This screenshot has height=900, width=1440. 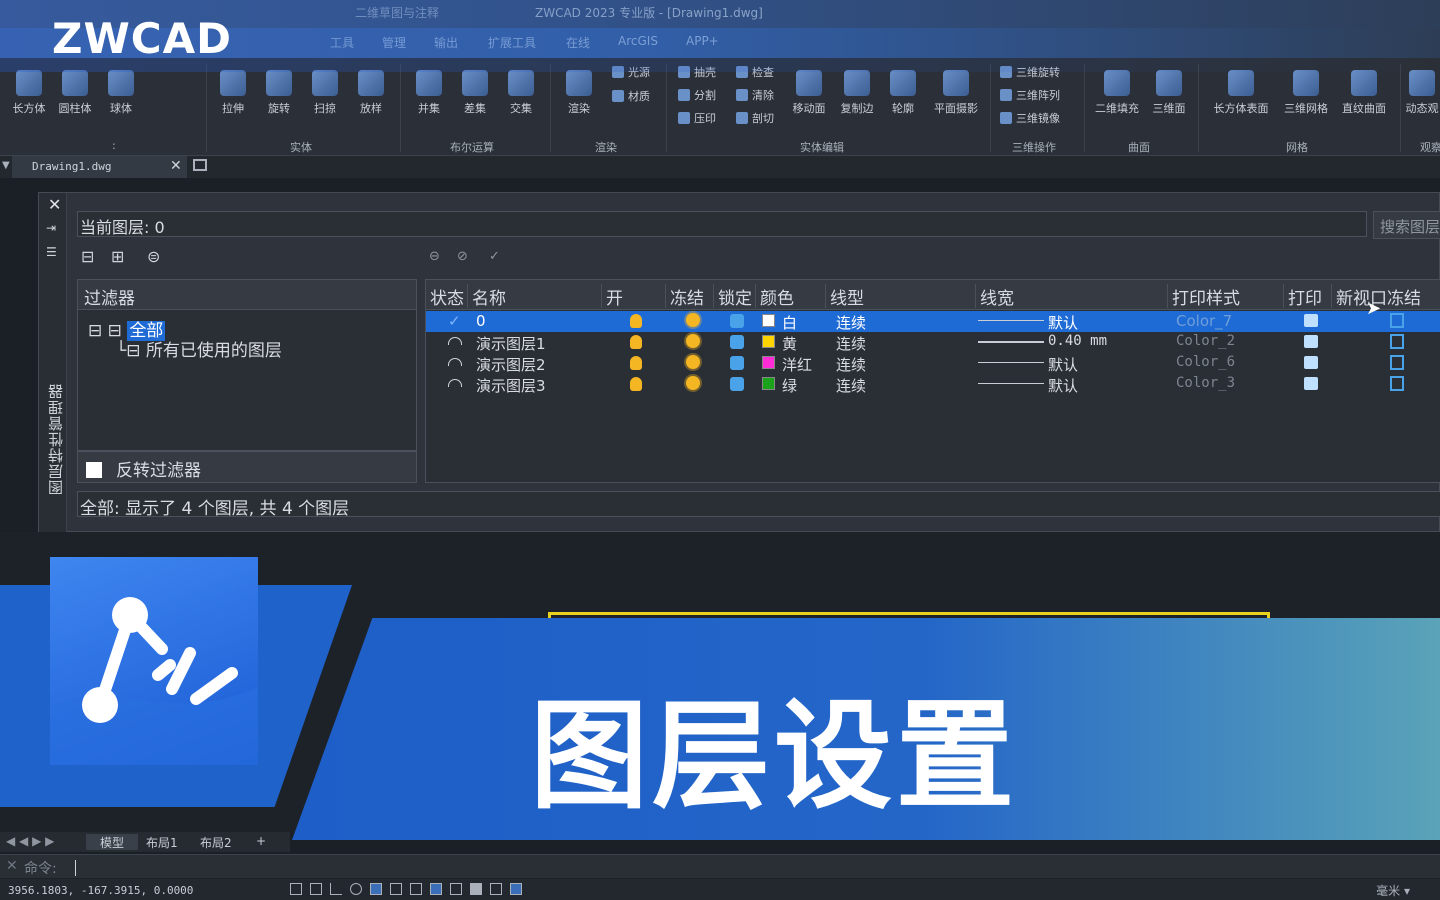 I want to click on tab-app-plus: APP+, so click(x=702, y=41).